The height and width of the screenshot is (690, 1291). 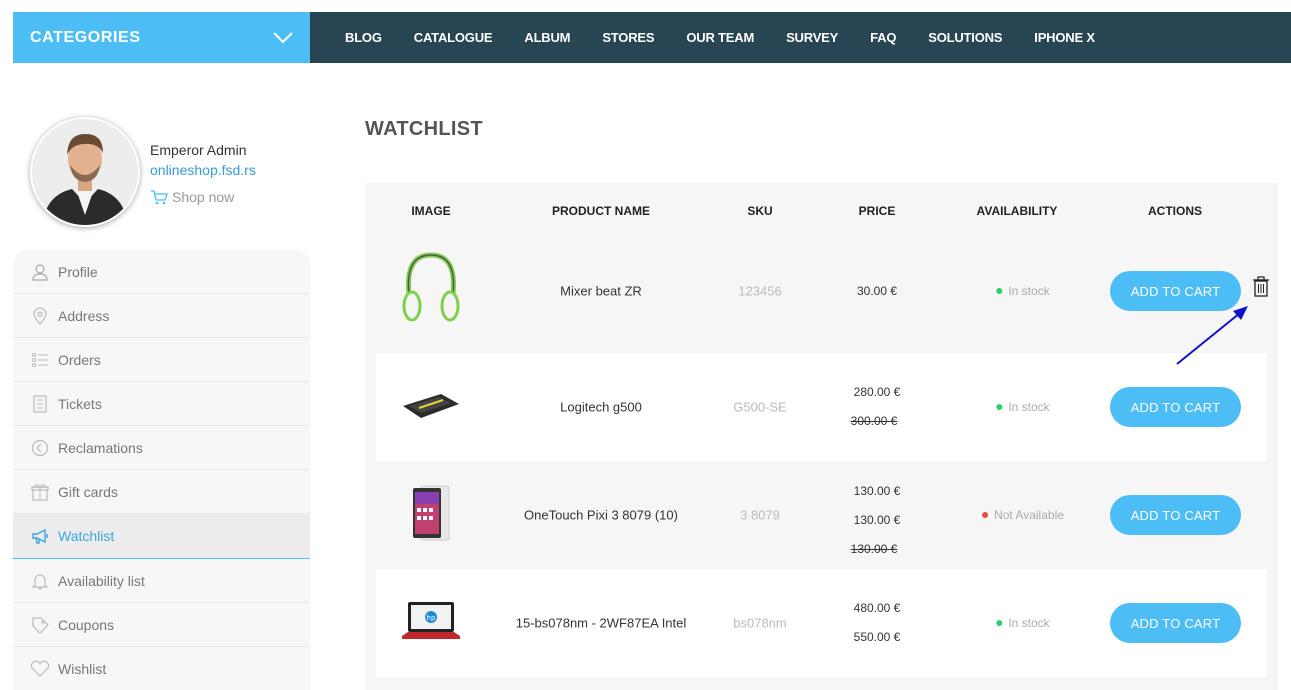 I want to click on sidebar-item-label: Profile, so click(x=78, y=271).